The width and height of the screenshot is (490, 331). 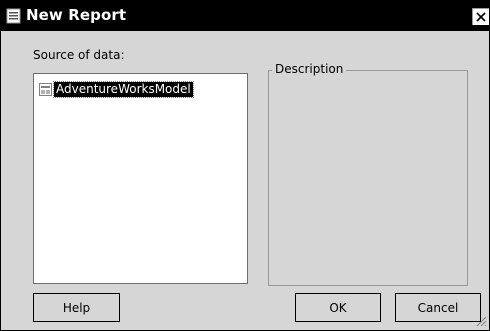 What do you see at coordinates (438, 307) in the screenshot?
I see `cancel-button: Cancel` at bounding box center [438, 307].